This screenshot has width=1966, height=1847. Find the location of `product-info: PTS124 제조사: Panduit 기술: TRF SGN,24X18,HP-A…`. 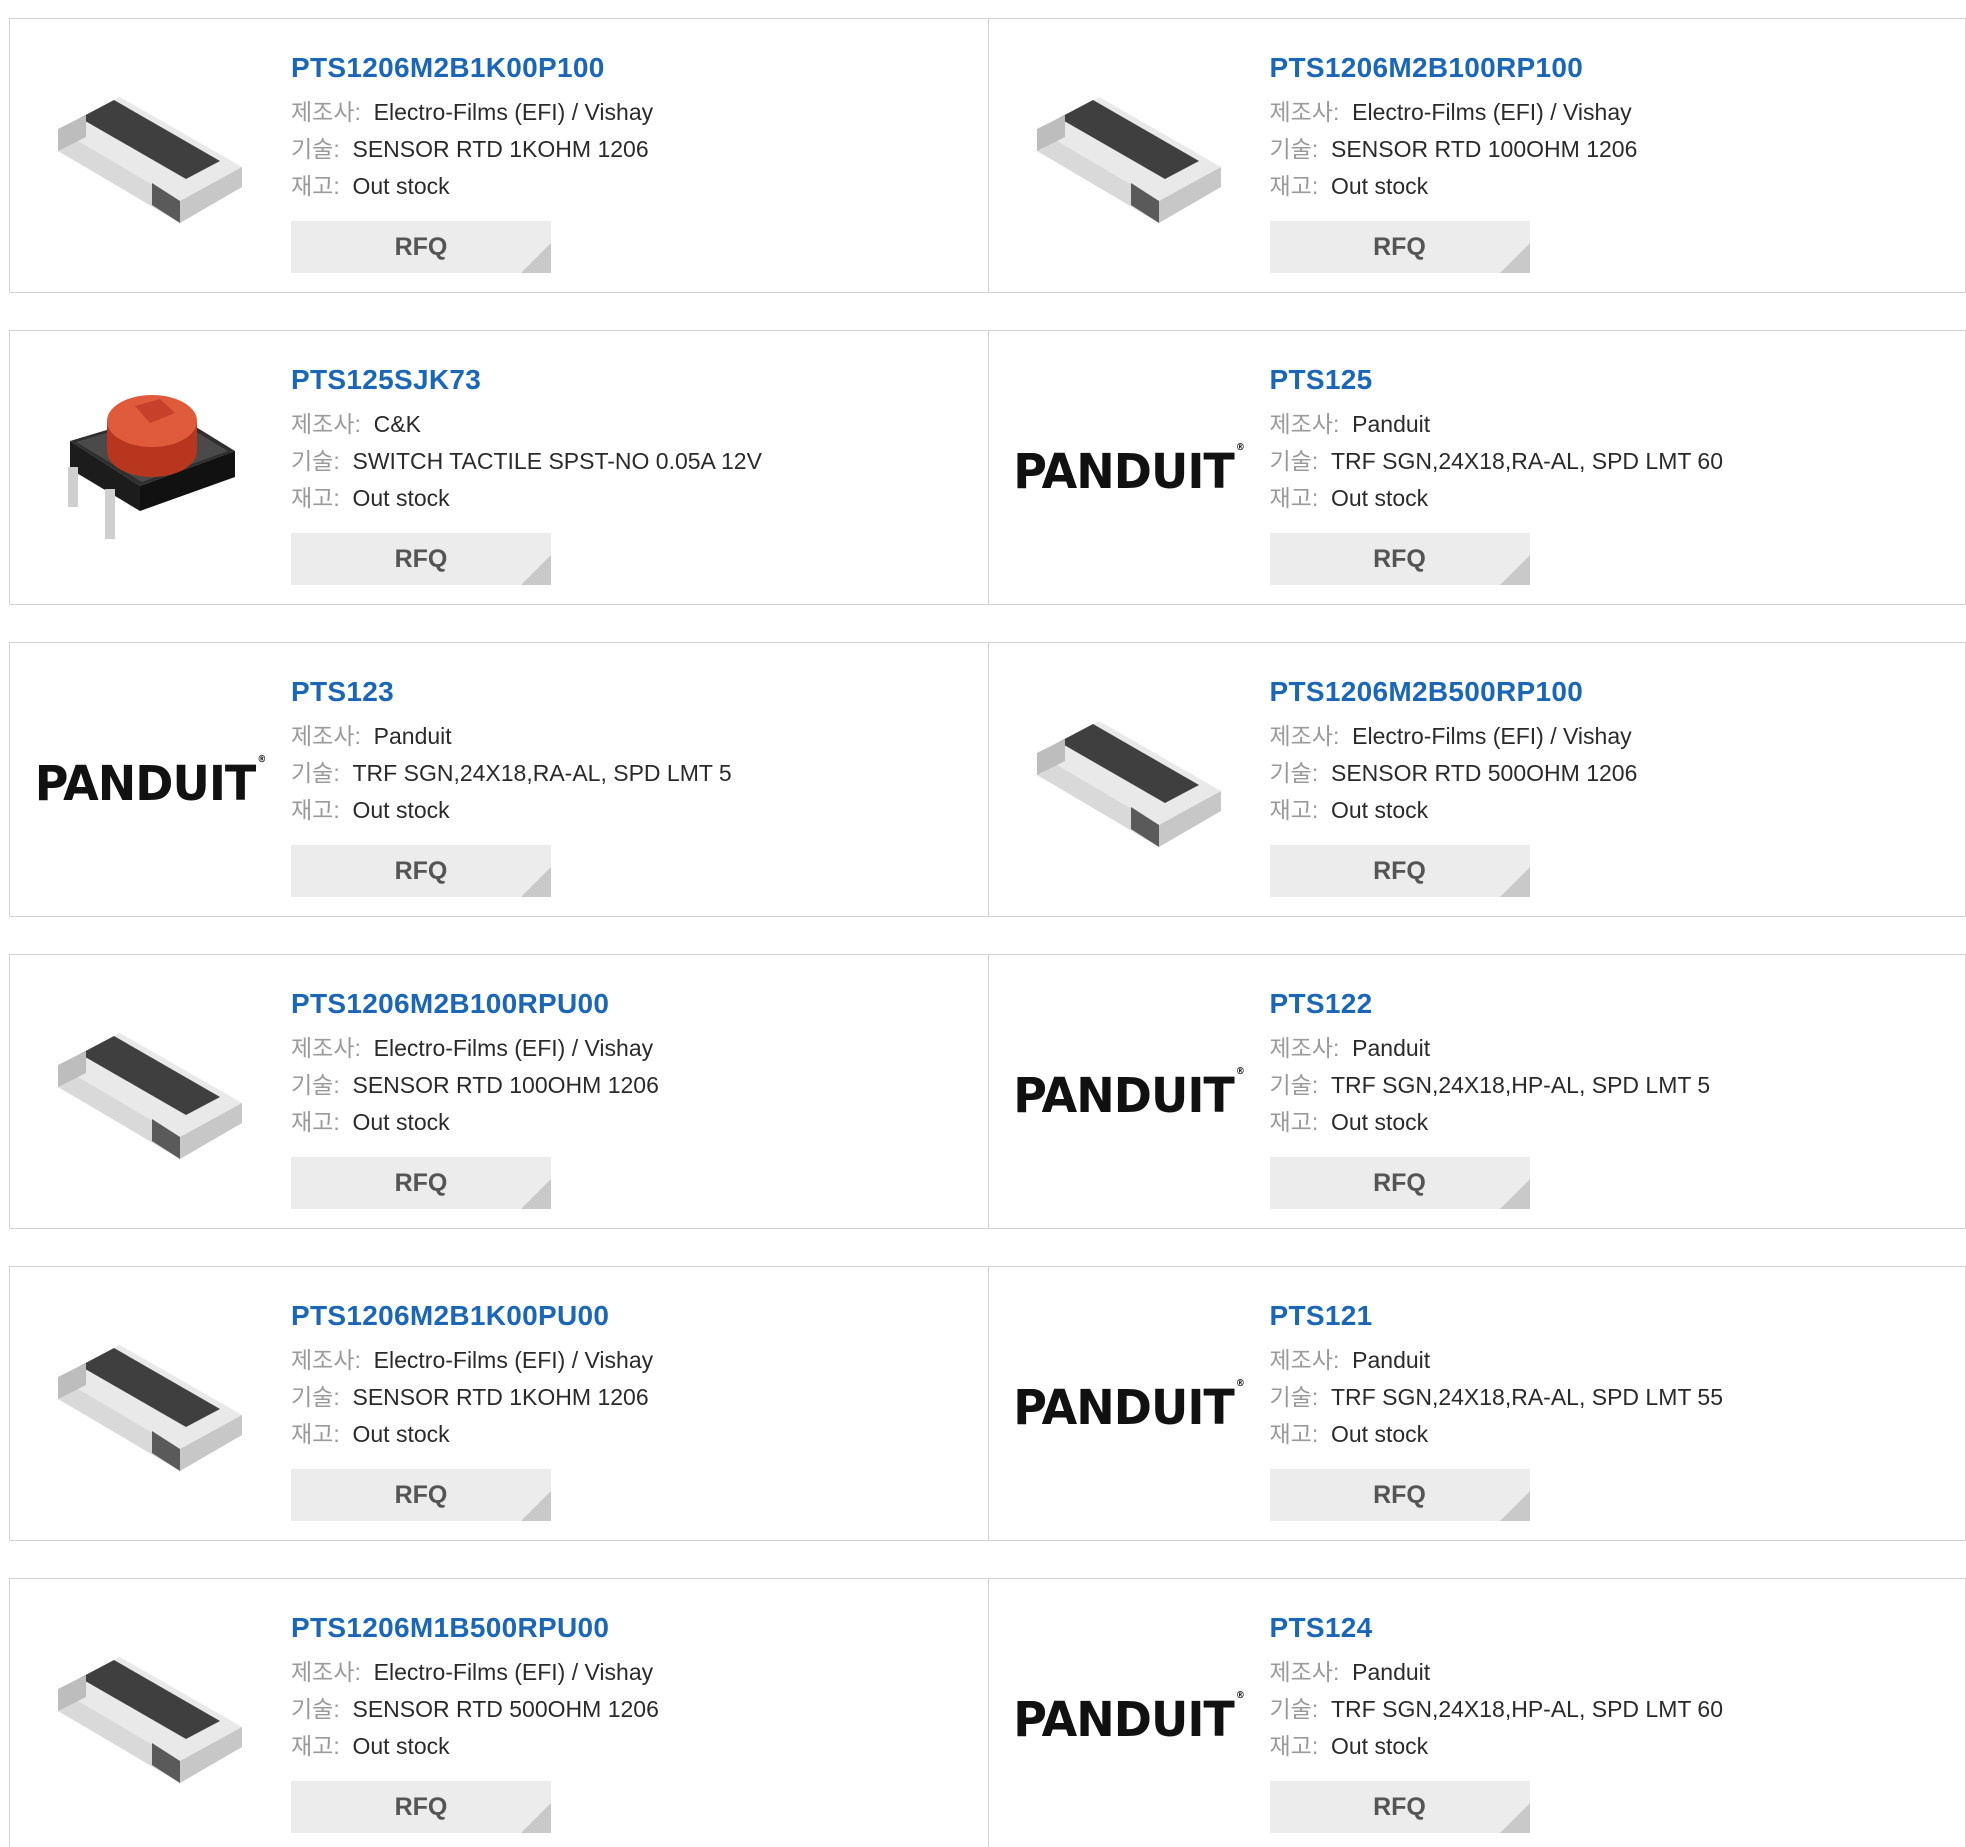

product-info: PTS124 제조사: Panduit 기술: TRF SGN,24X18,HP-A… is located at coordinates (1496, 1720).